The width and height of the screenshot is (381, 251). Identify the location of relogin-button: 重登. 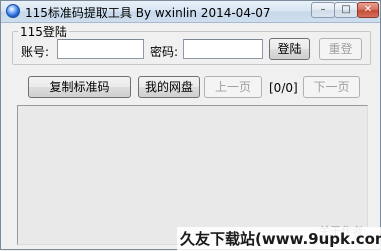
(340, 49).